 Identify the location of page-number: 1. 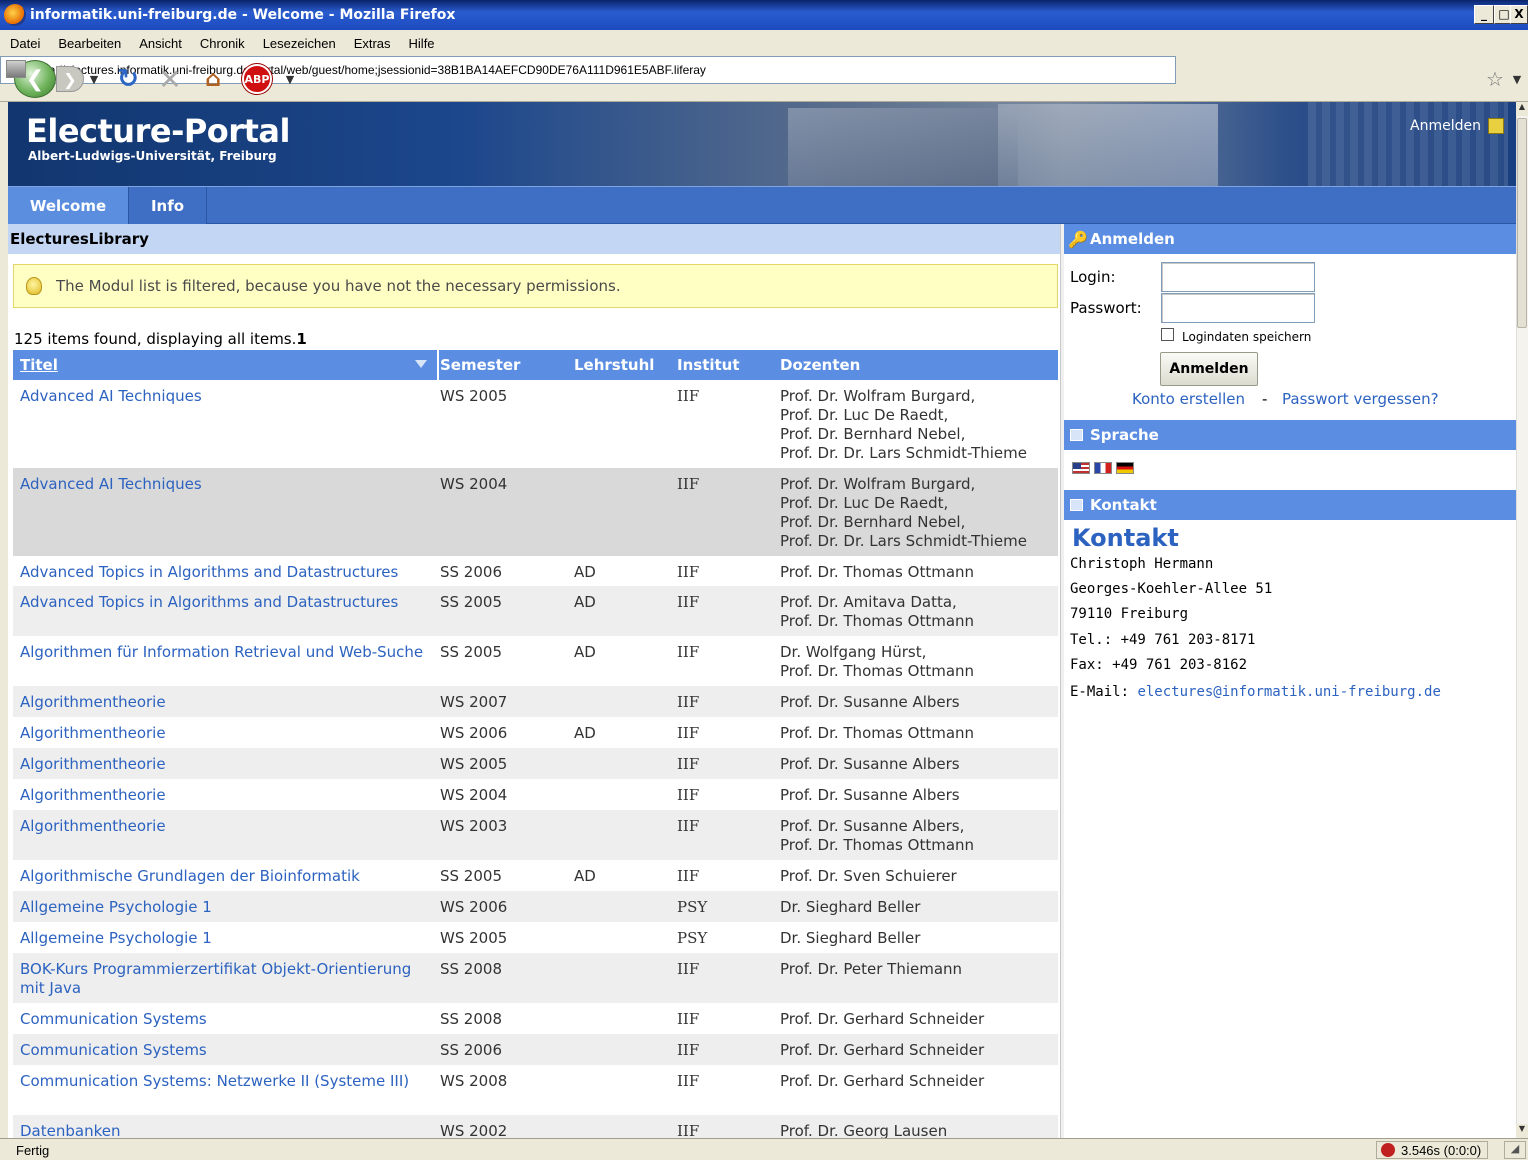
(301, 339).